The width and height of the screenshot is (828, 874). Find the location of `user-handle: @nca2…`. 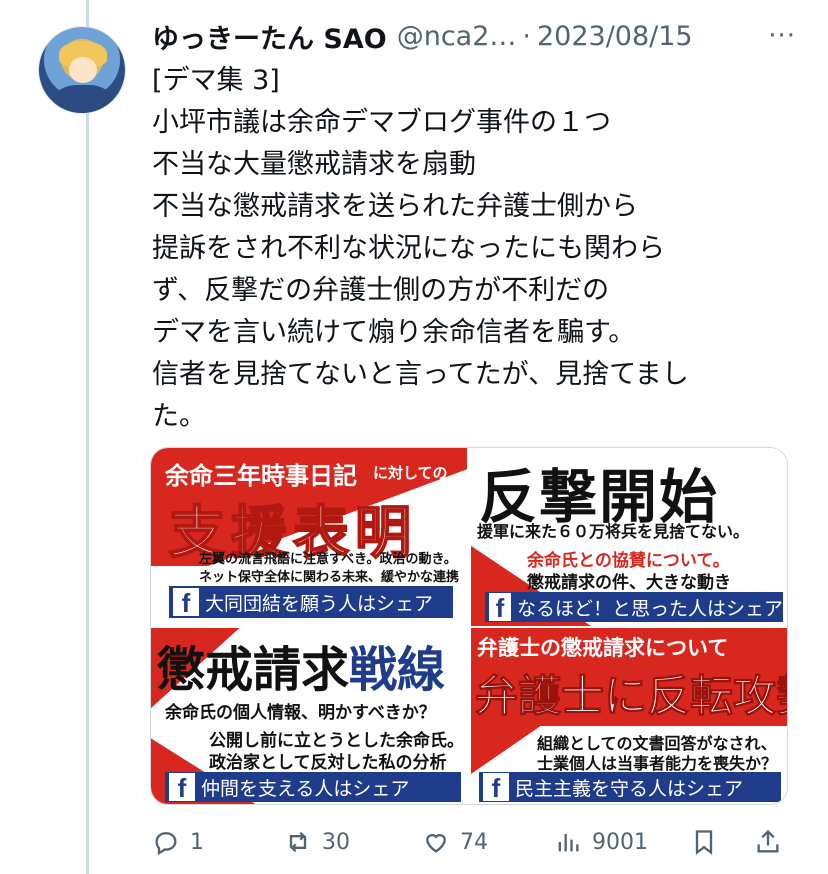

user-handle: @nca2… is located at coordinates (457, 36).